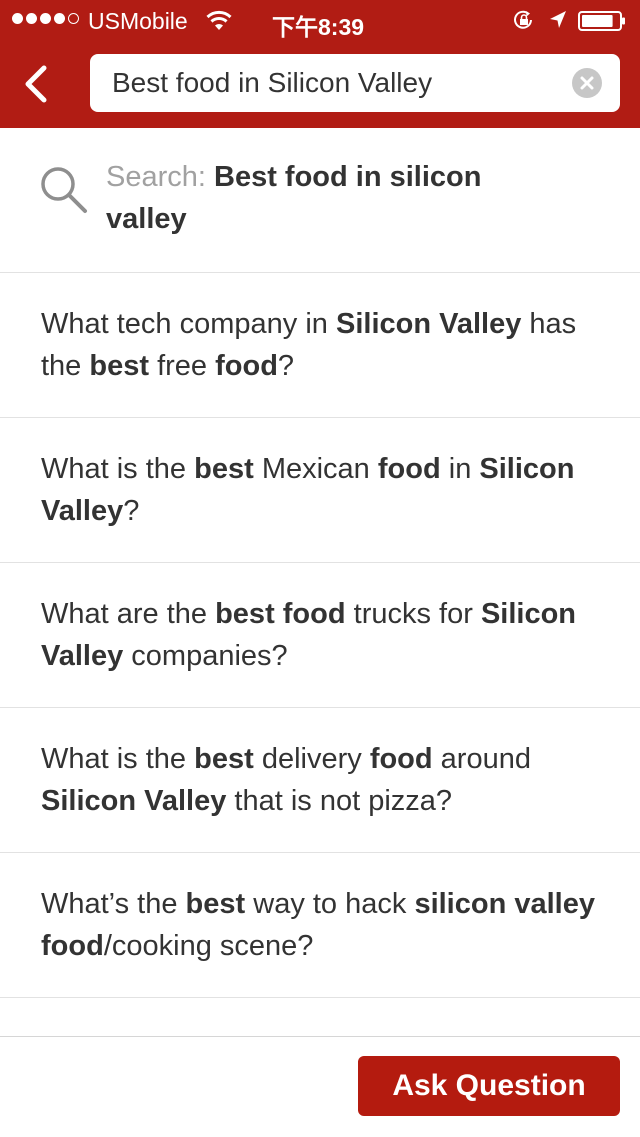  Describe the element at coordinates (208, 946) in the screenshot. I see `question-text: /cooking scene?` at that location.